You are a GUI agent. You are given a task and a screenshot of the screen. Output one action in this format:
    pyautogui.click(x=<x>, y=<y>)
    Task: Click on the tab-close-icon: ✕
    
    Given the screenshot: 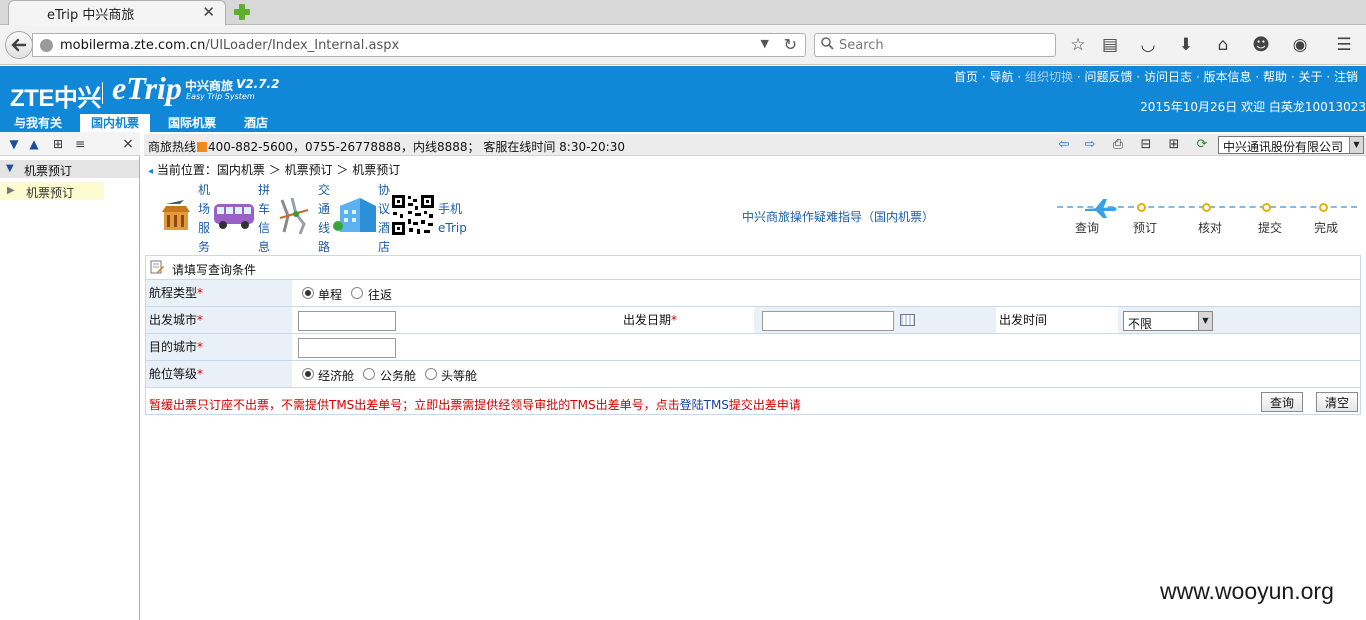 What is the action you would take?
    pyautogui.click(x=208, y=12)
    